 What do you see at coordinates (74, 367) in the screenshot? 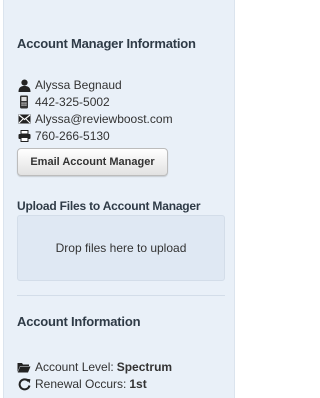
I see `account-level-label: Account Level:` at bounding box center [74, 367].